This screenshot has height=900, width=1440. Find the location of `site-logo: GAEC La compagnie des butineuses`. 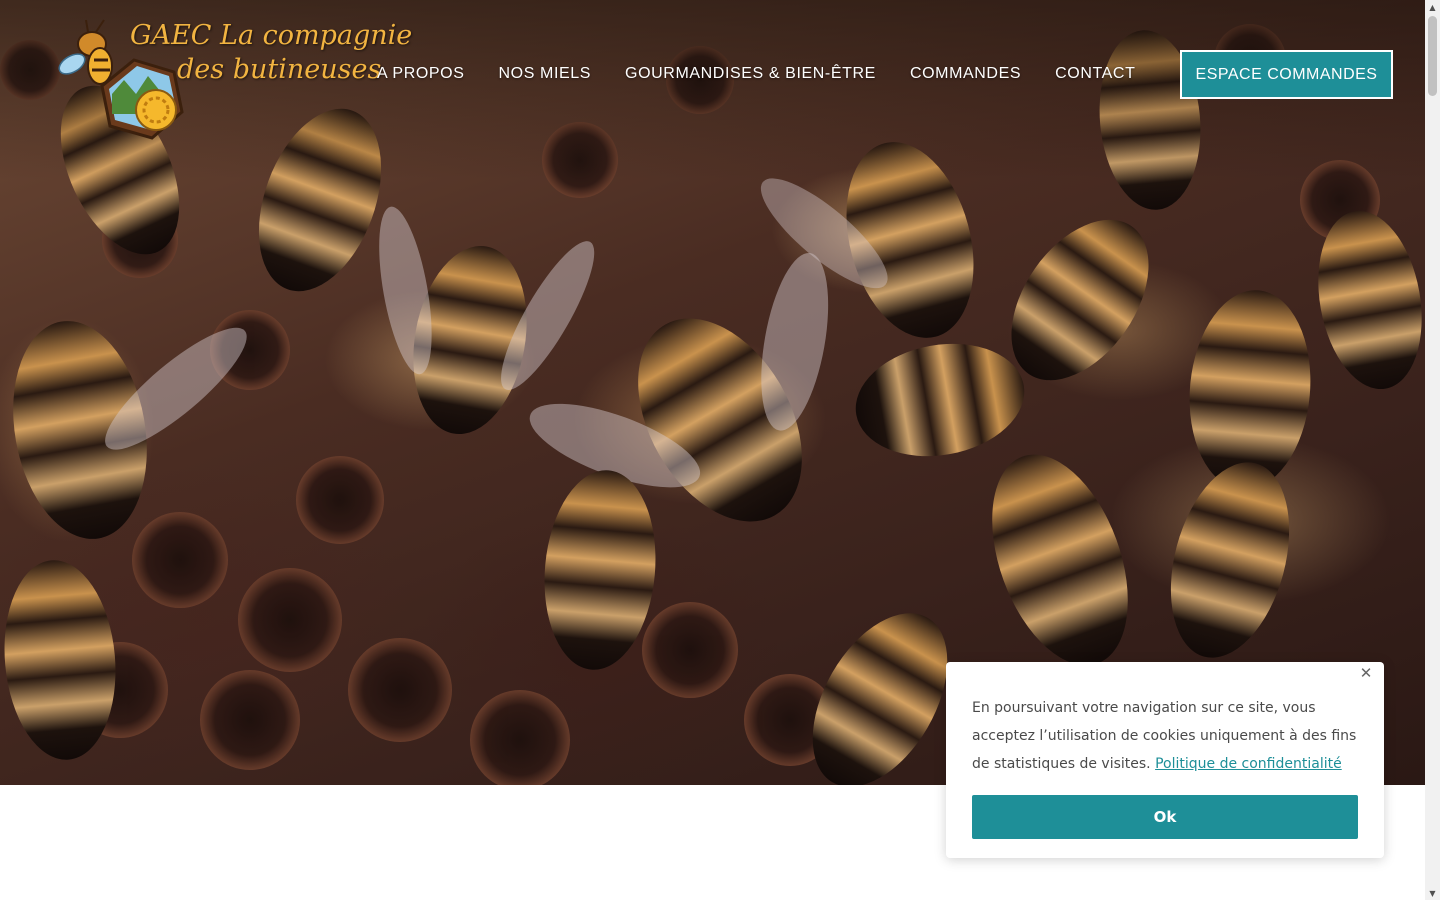

site-logo: GAEC La compagnie des butineuses is located at coordinates (232, 79).